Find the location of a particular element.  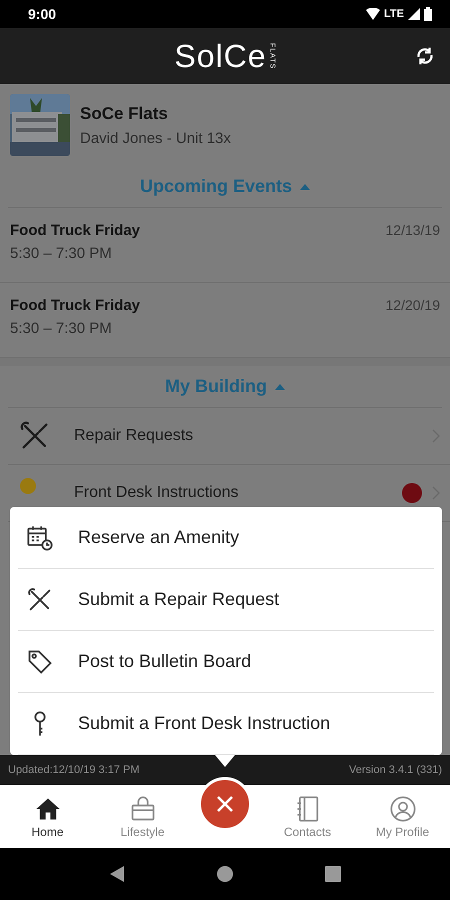

section-title: My Building is located at coordinates (216, 386).